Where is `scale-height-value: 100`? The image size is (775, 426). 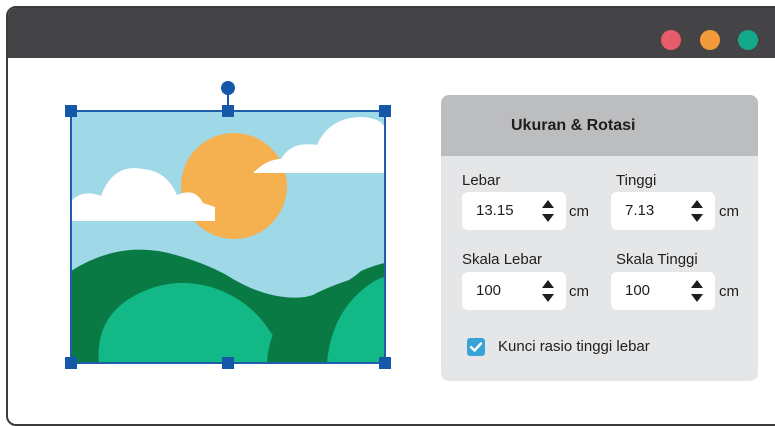 scale-height-value: 100 is located at coordinates (638, 290).